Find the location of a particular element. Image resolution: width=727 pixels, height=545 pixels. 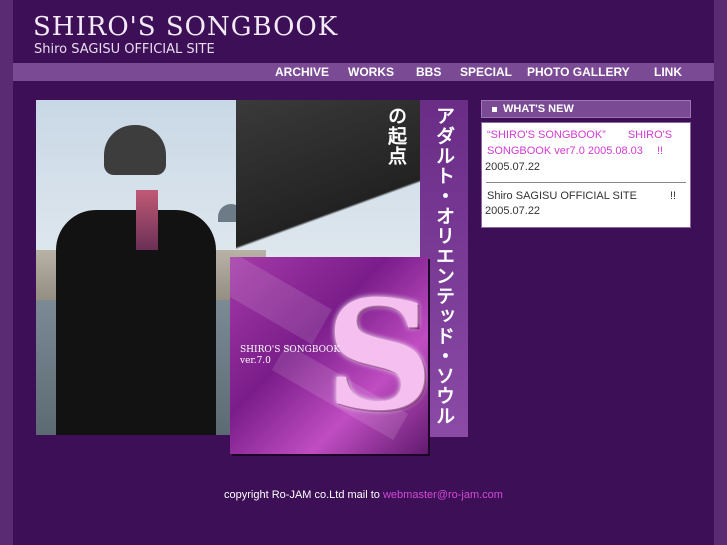

news-divider is located at coordinates (586, 182).